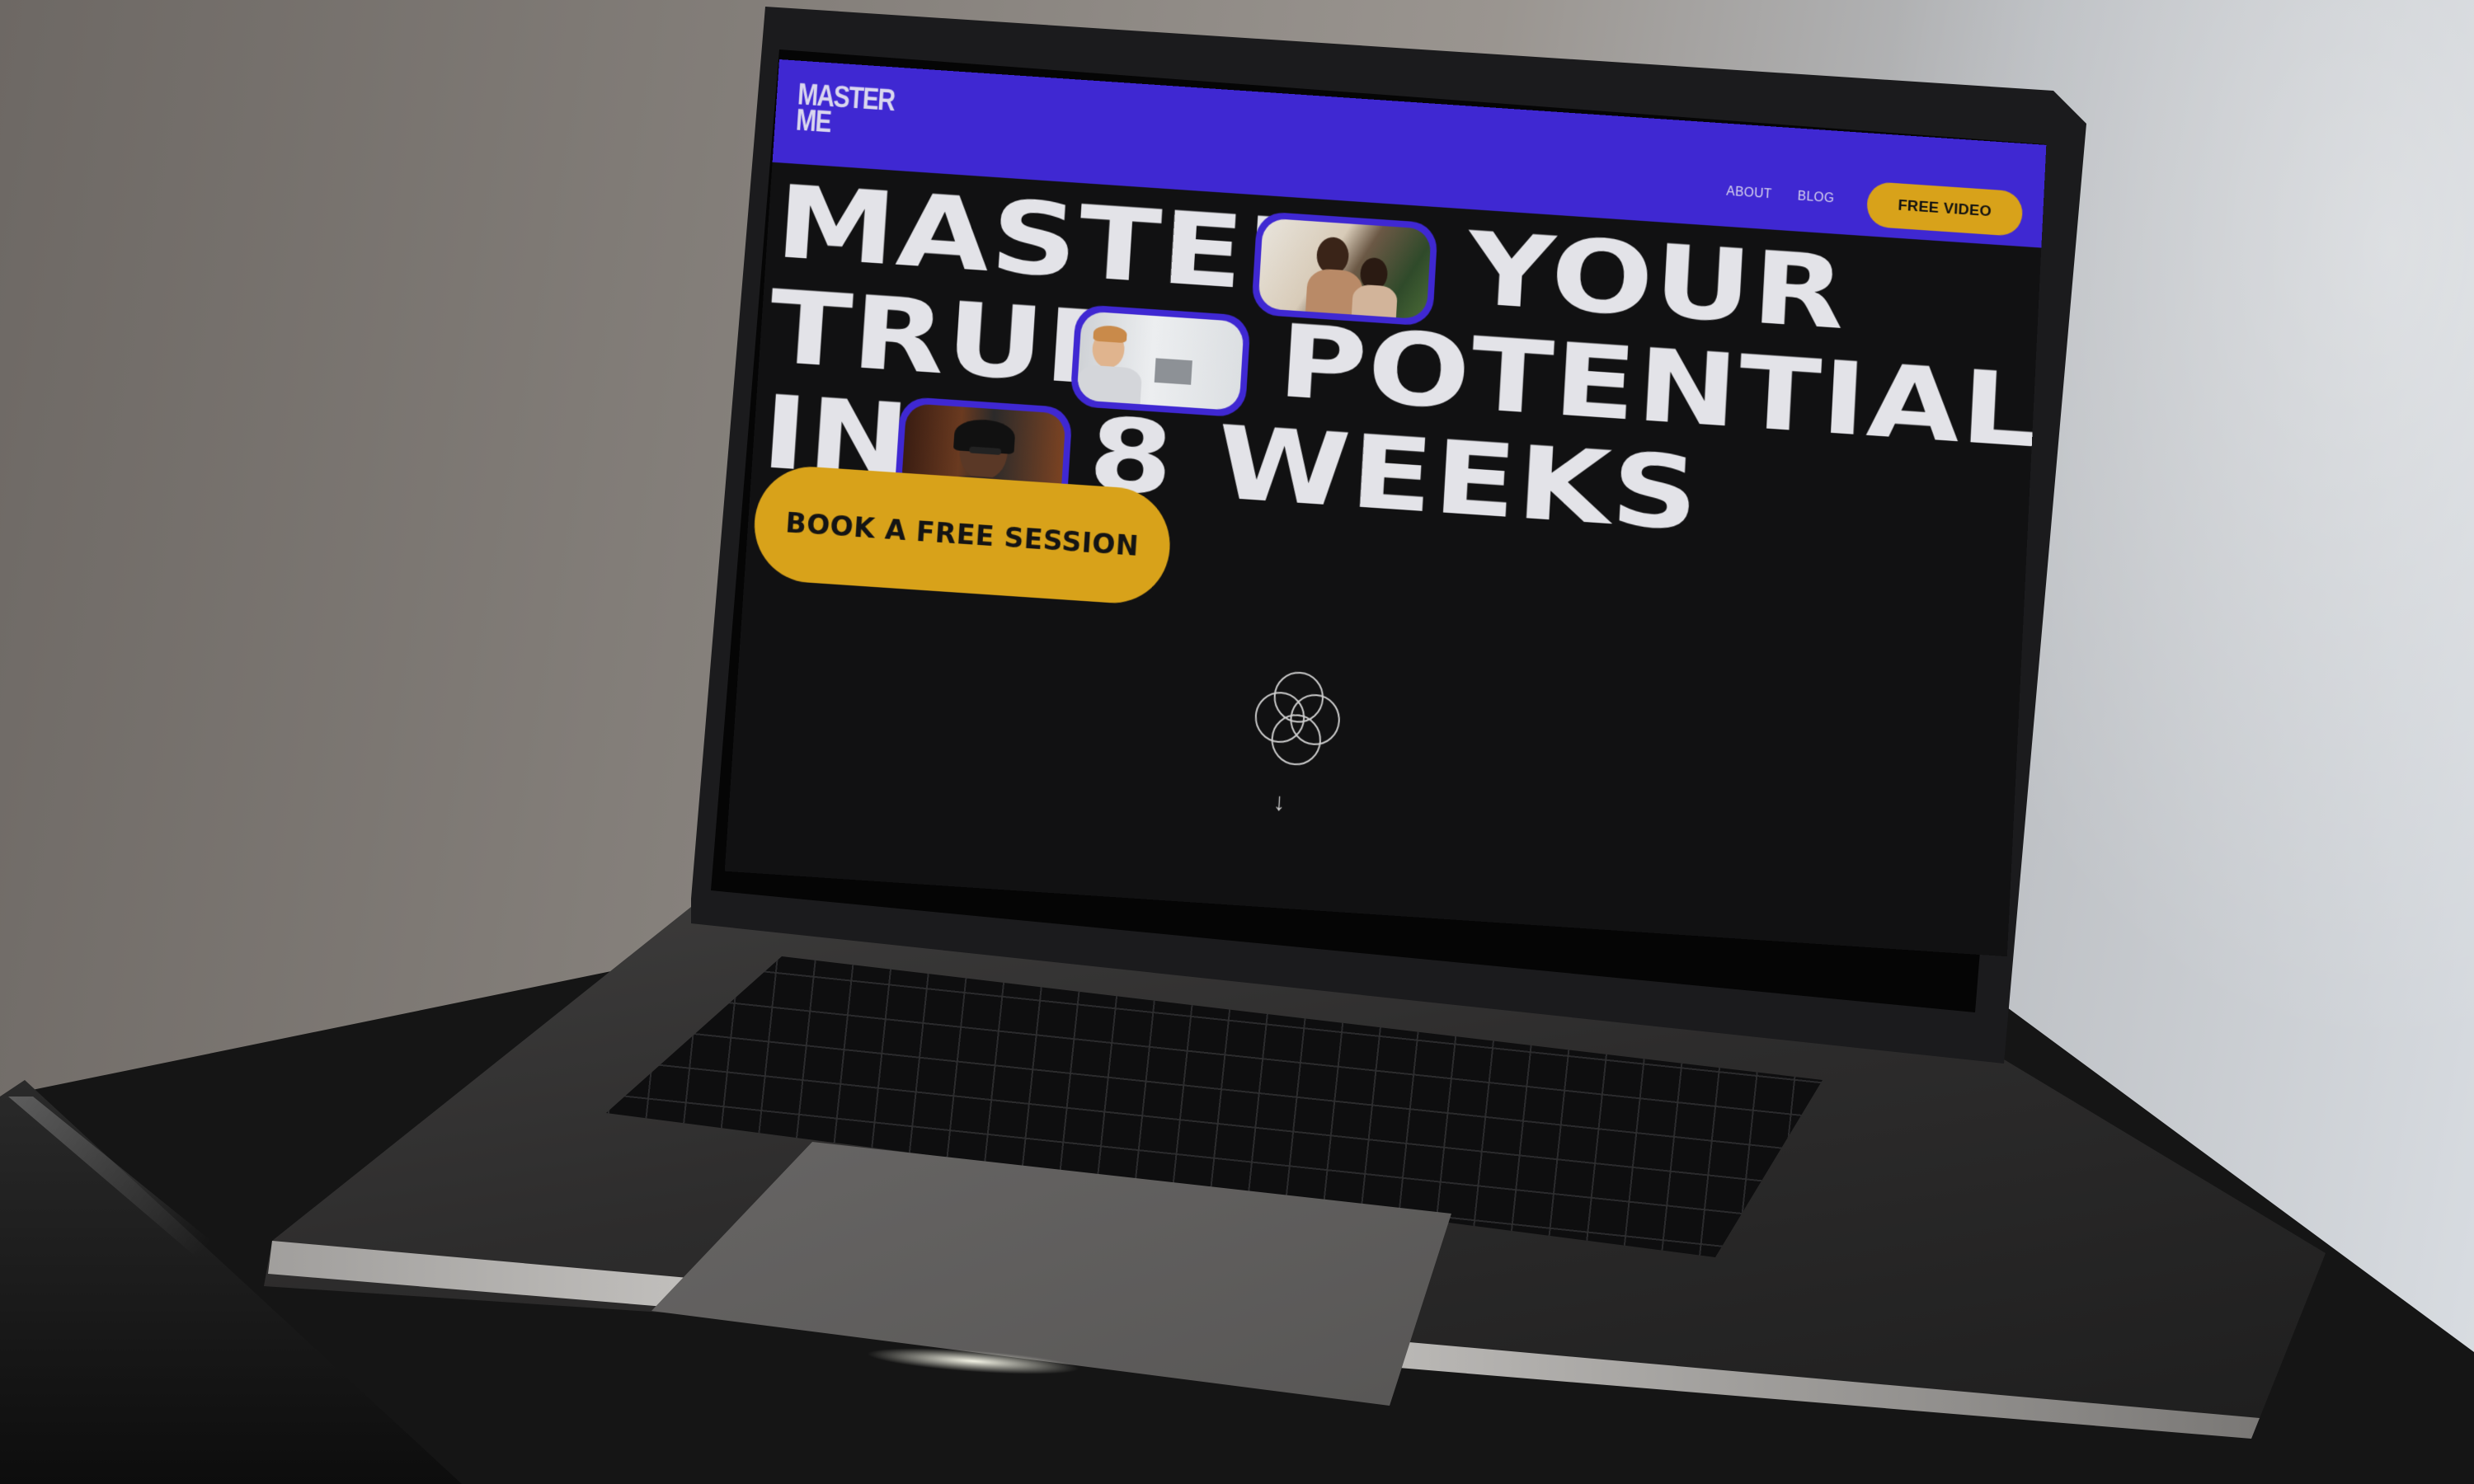  I want to click on nav-about-link: ABOUT, so click(1749, 193).